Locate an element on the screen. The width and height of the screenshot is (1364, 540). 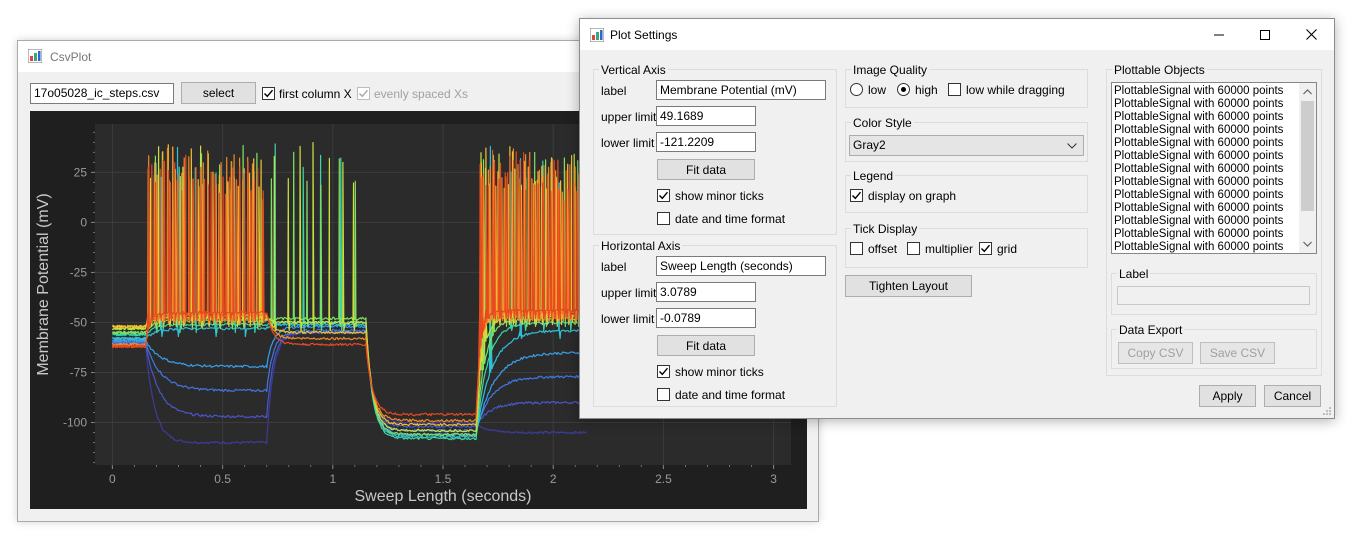
resize-grip-icon is located at coordinates (1327, 411).